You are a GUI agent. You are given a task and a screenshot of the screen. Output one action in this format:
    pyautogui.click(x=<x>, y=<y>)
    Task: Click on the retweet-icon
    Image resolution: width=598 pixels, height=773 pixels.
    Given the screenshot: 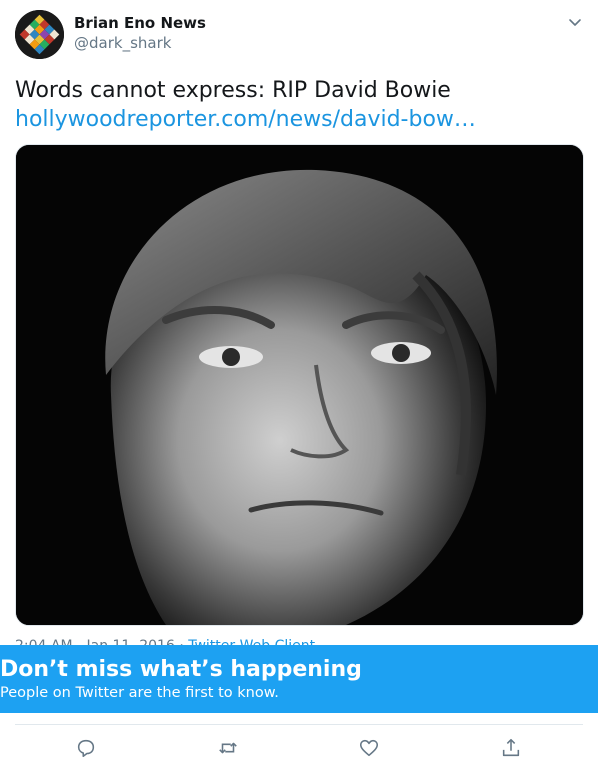 What is the action you would take?
    pyautogui.click(x=228, y=748)
    